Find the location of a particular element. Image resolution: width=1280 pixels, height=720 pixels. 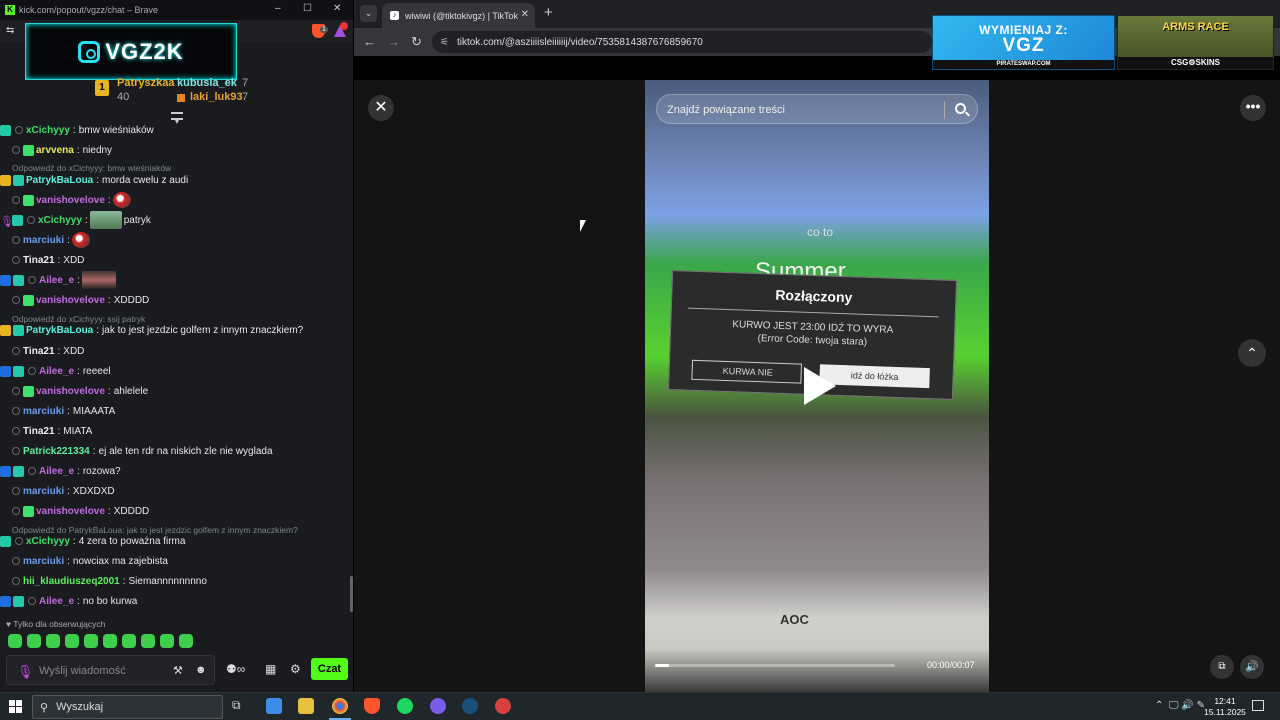

chat-message-input is located at coordinates (104, 671).